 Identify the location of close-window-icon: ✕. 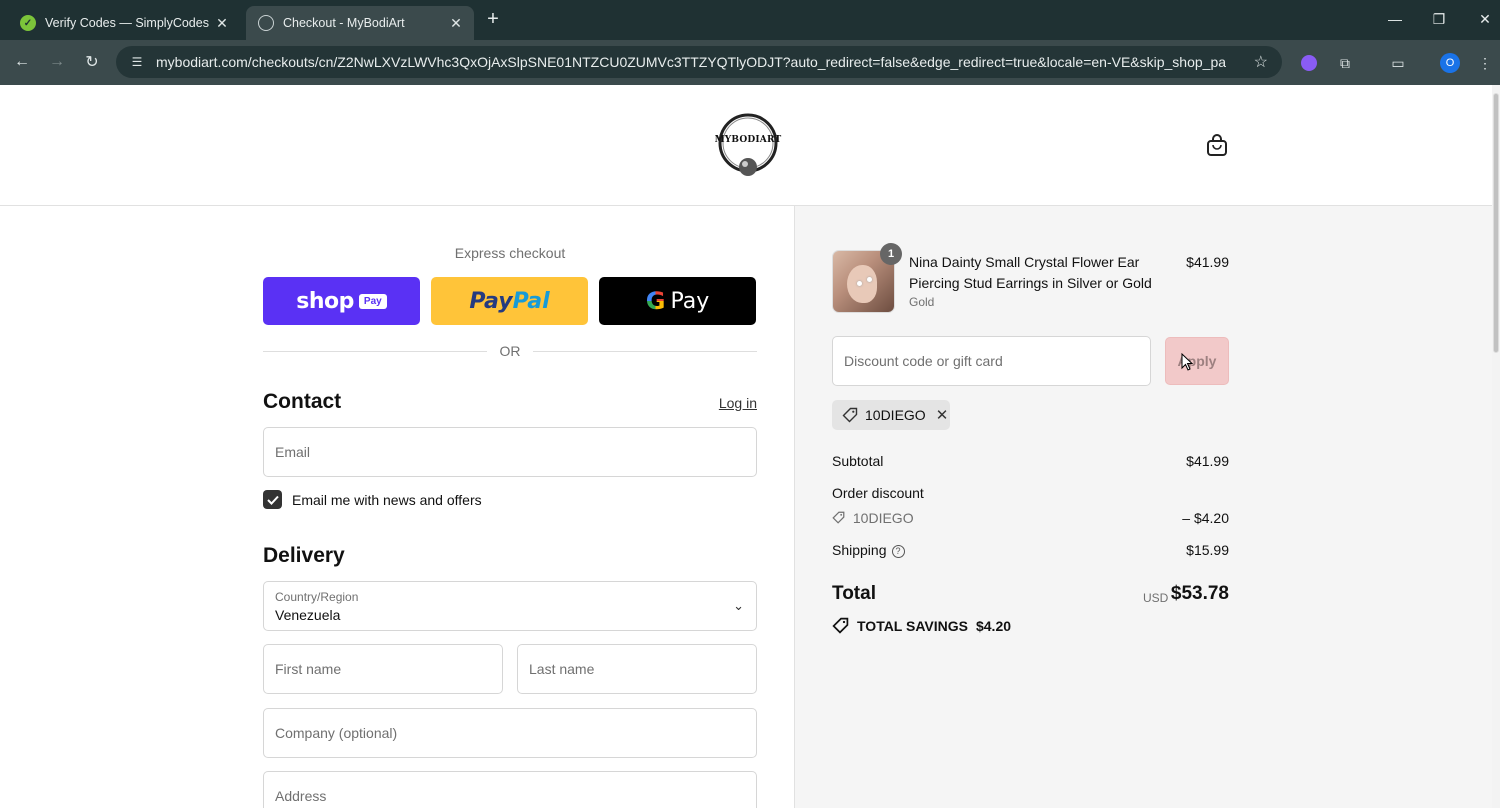
(1485, 19).